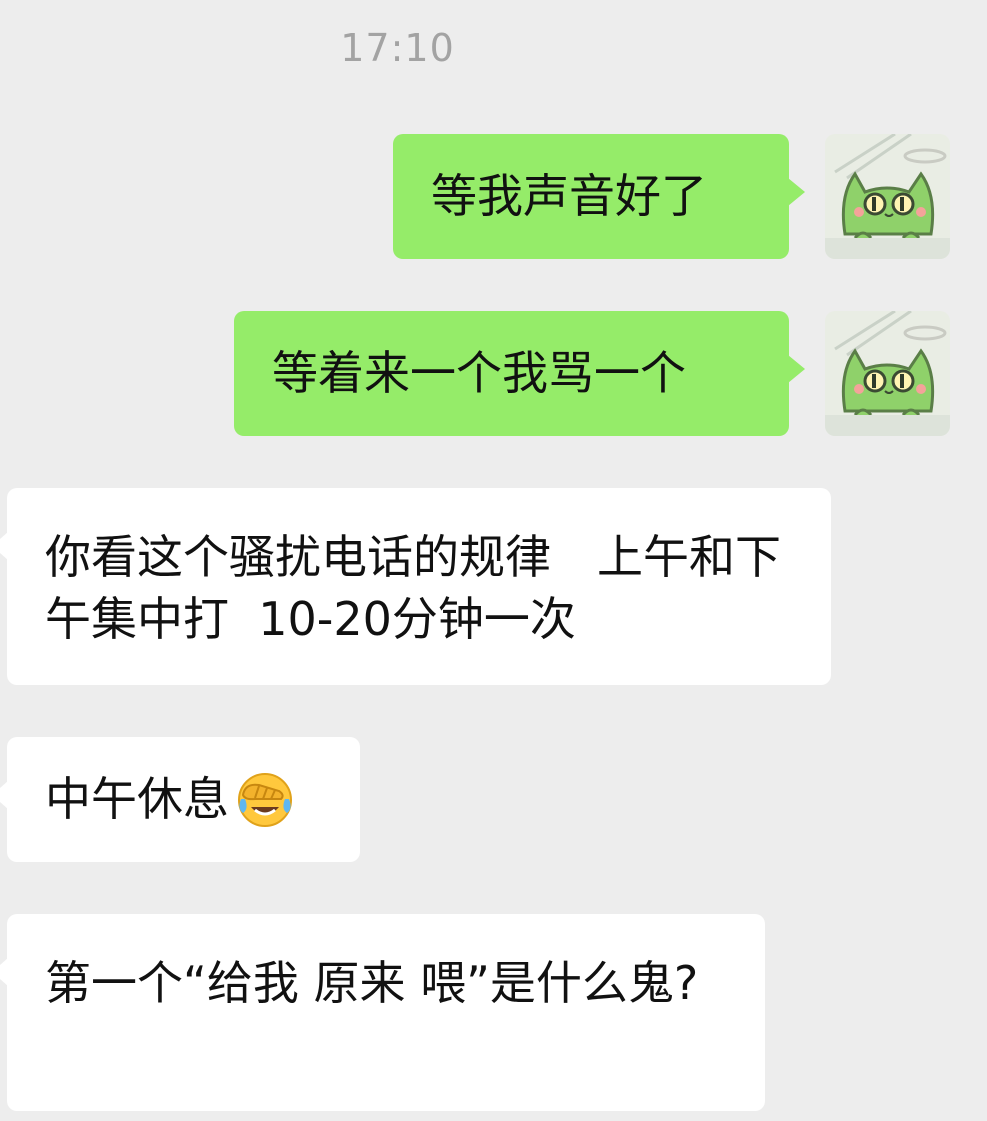 The width and height of the screenshot is (987, 1121). I want to click on message-bubble-incoming: 你看这个骚扰电话的规律 上午和下午集中打 10-20分钟一次, so click(415, 586).